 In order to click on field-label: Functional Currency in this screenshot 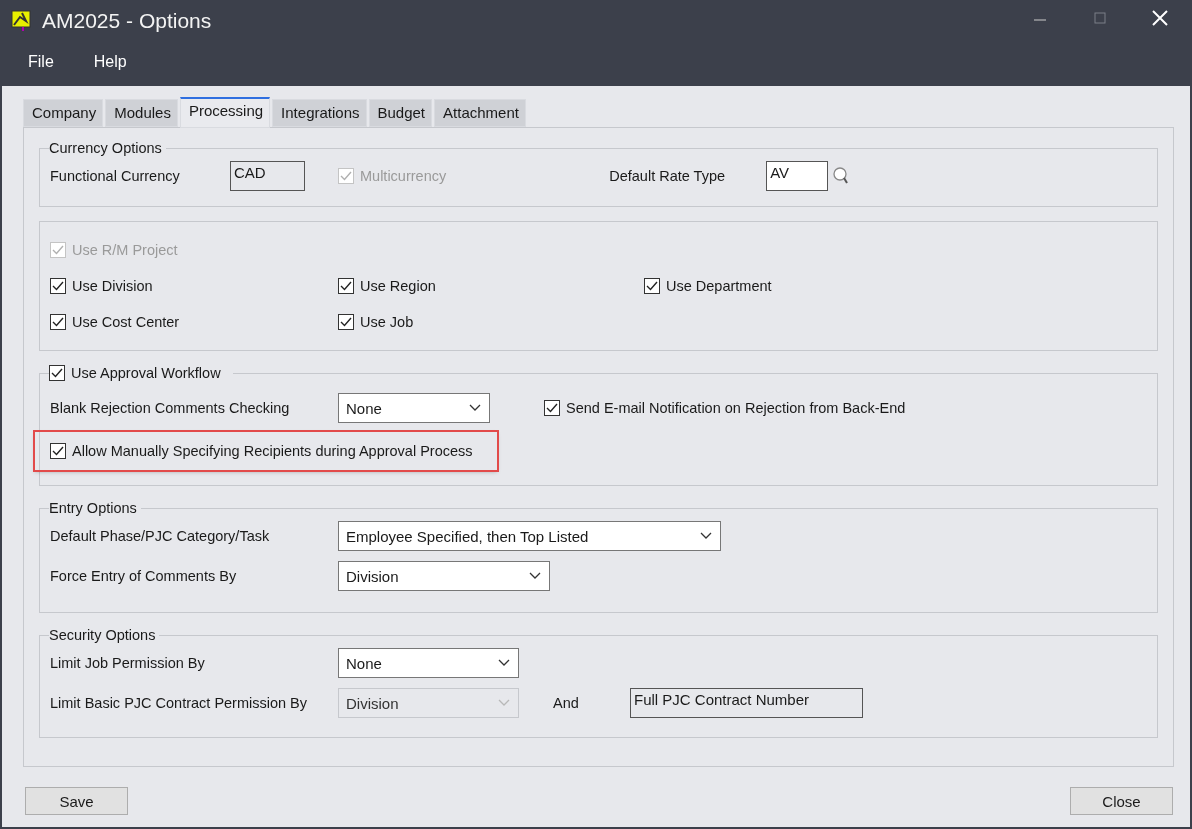, I will do `click(115, 176)`.